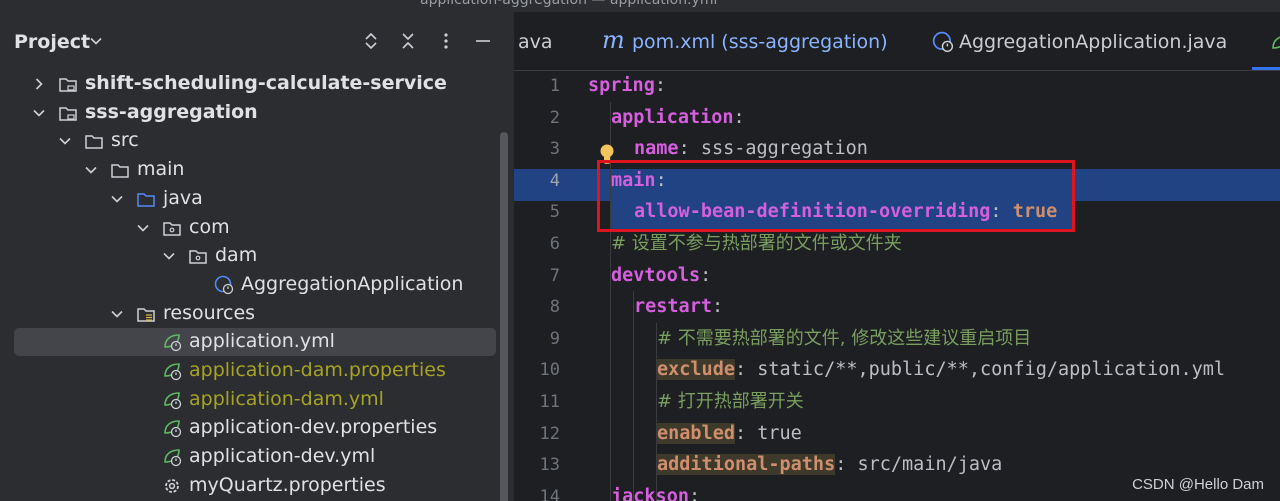 This screenshot has height=501, width=1280. Describe the element at coordinates (266, 83) in the screenshot. I see `tree-item-label: shift-scheduling-calculate-service` at that location.